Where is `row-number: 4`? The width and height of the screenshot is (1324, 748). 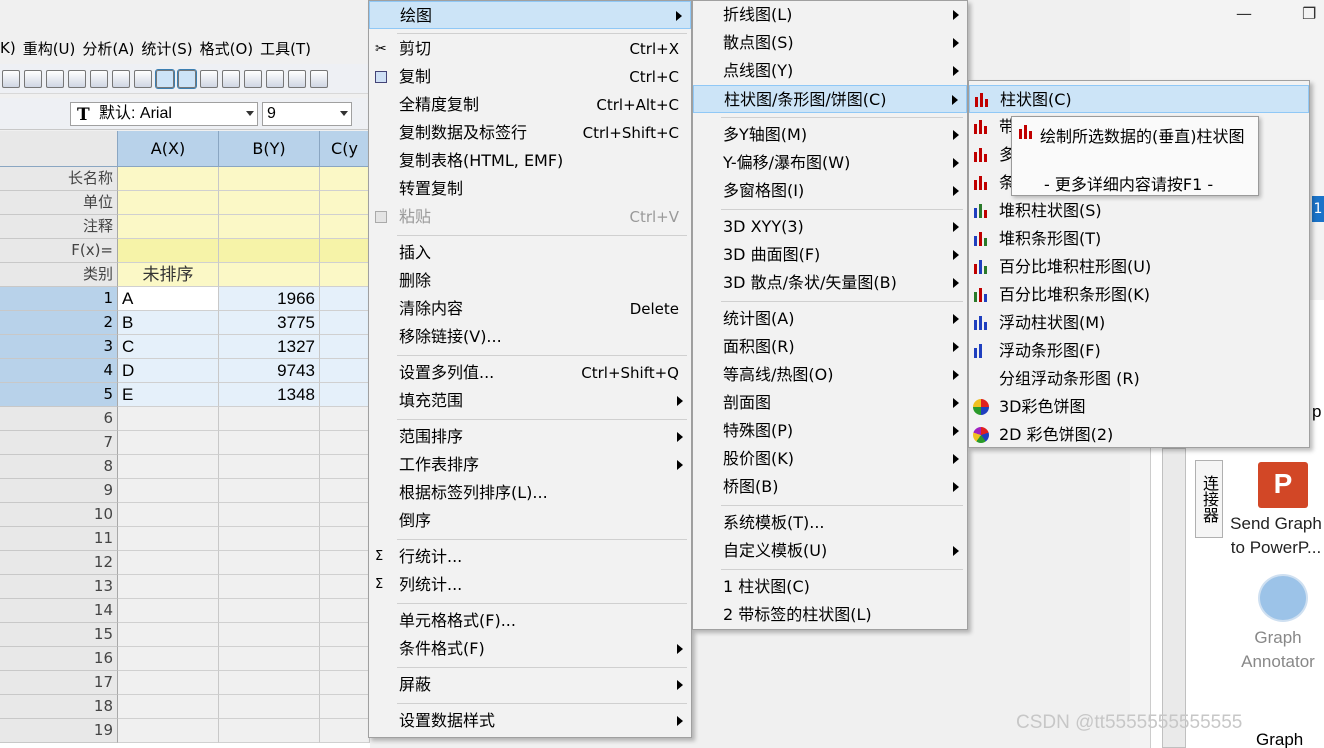 row-number: 4 is located at coordinates (59, 371).